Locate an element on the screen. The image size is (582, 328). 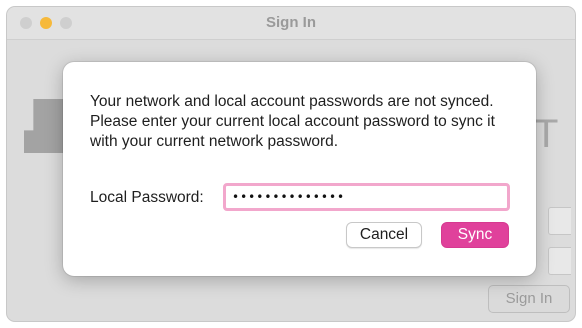
background-password-field is located at coordinates (559, 261).